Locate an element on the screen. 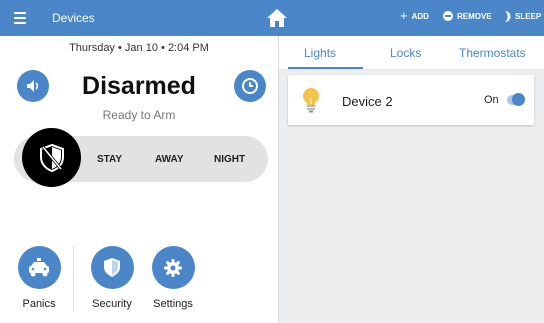 This screenshot has height=323, width=544. tab-locks: Locks is located at coordinates (405, 53).